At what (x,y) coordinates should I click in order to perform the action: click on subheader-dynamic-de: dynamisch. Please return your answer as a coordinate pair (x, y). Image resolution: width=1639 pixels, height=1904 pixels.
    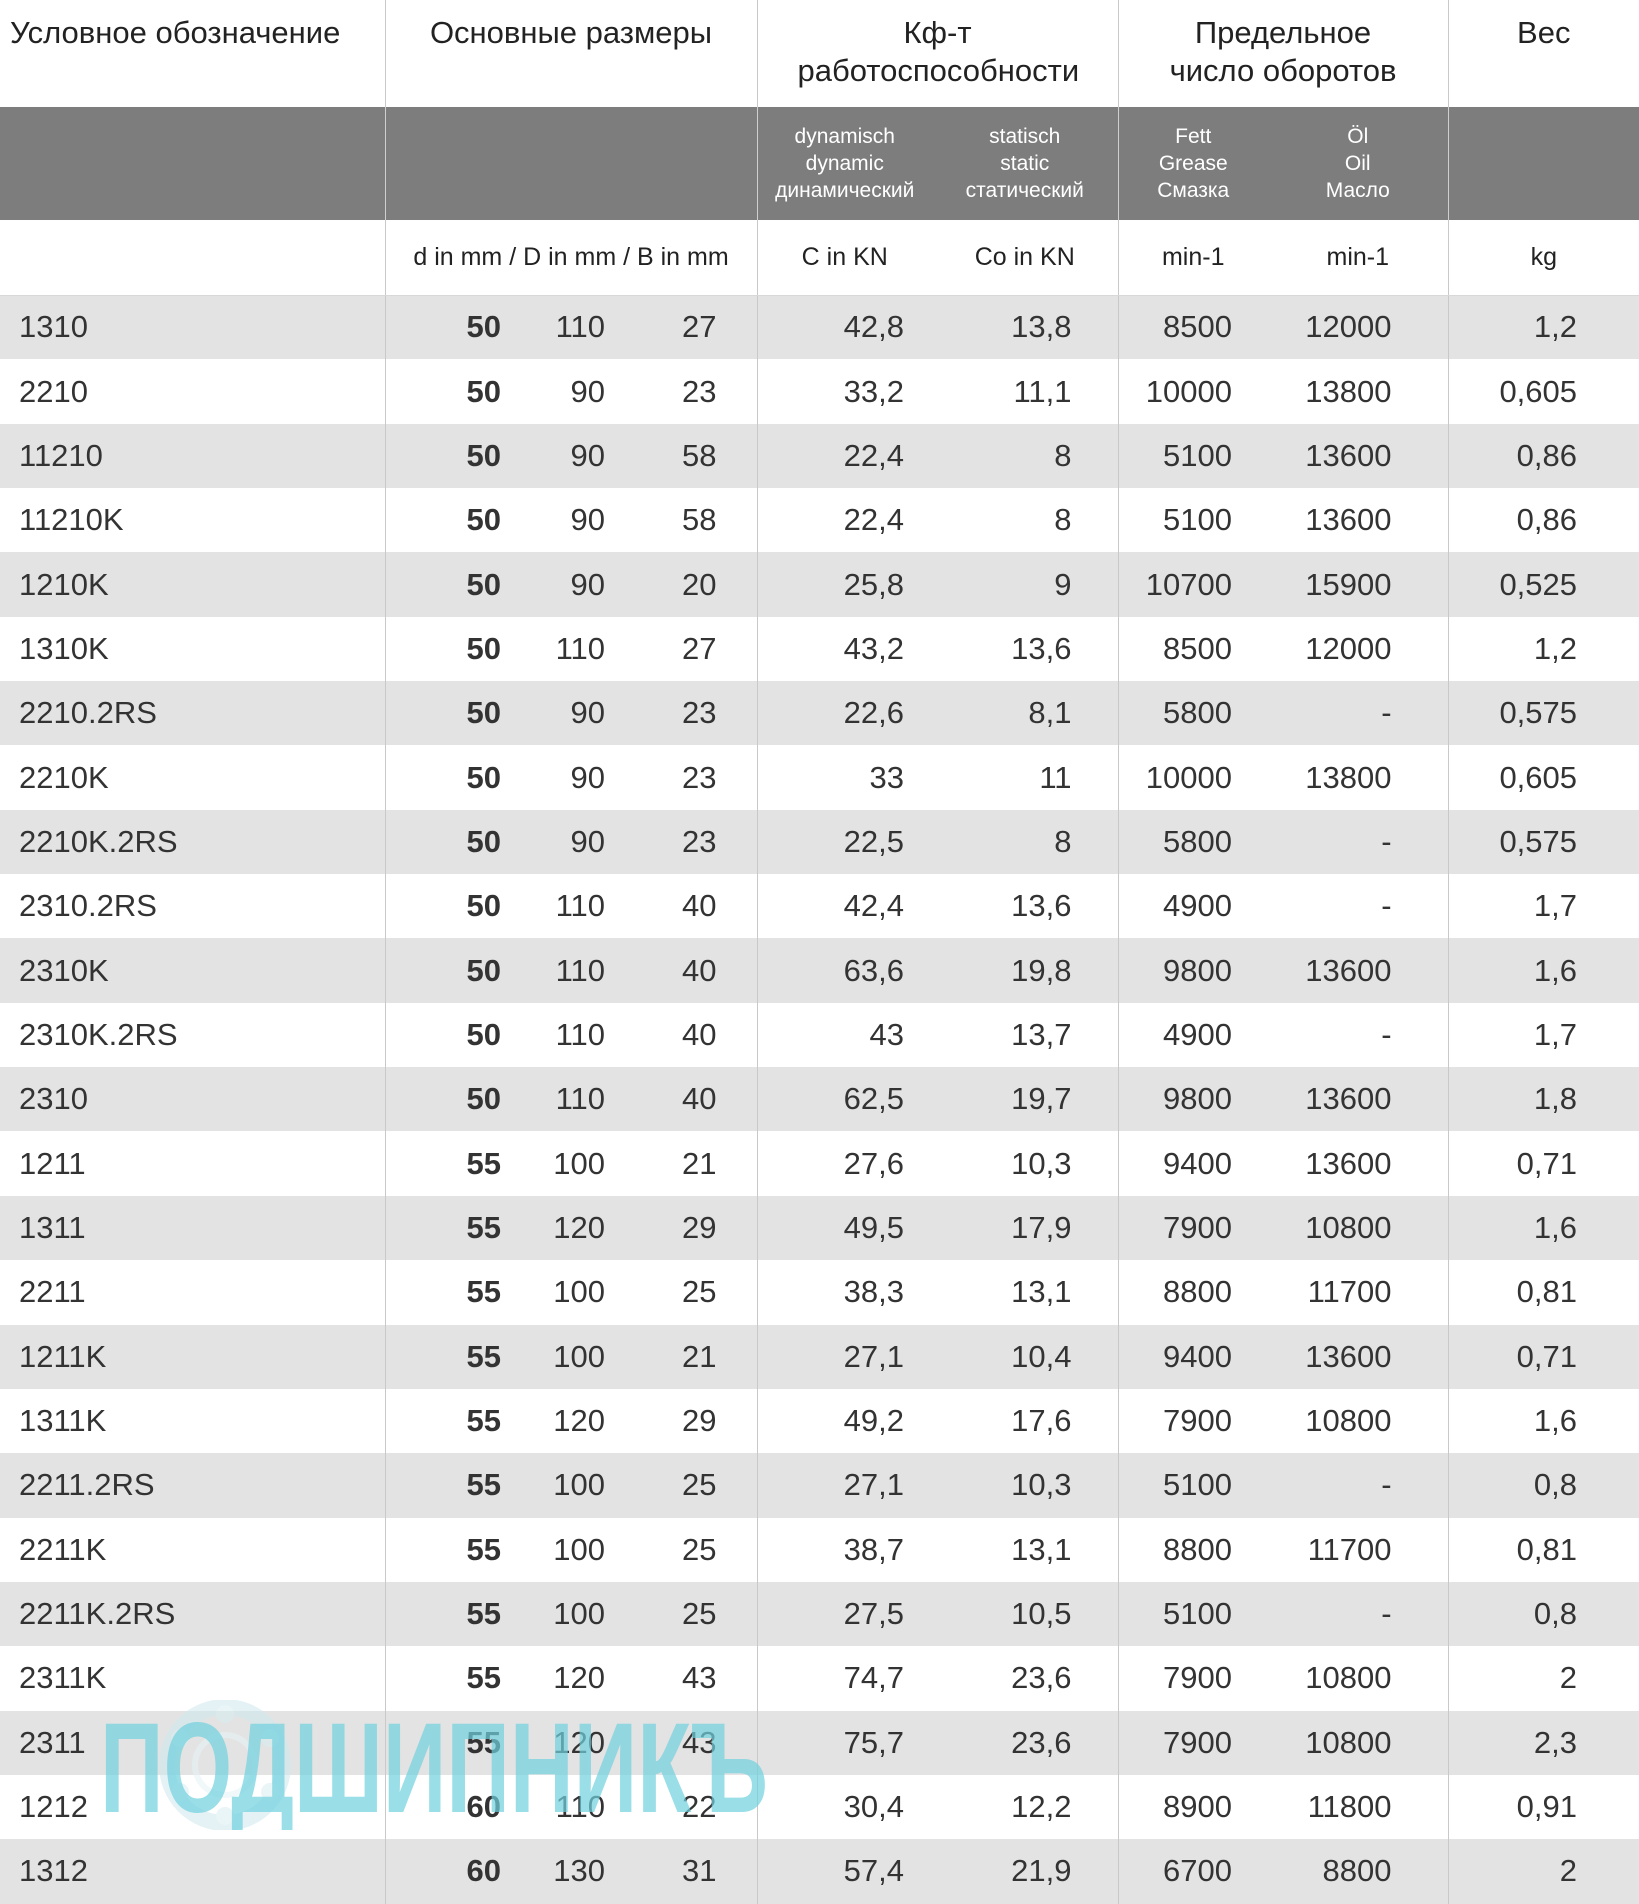
    Looking at the image, I should click on (844, 136).